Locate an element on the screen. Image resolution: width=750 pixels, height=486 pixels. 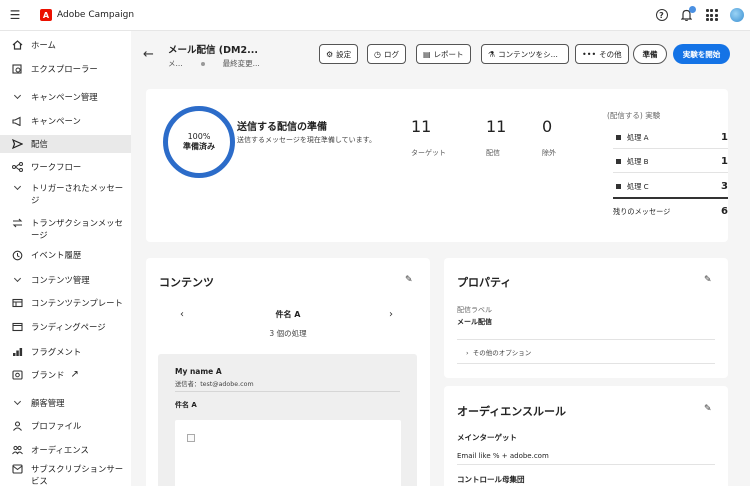
audience-icon is located at coordinates (17, 450).